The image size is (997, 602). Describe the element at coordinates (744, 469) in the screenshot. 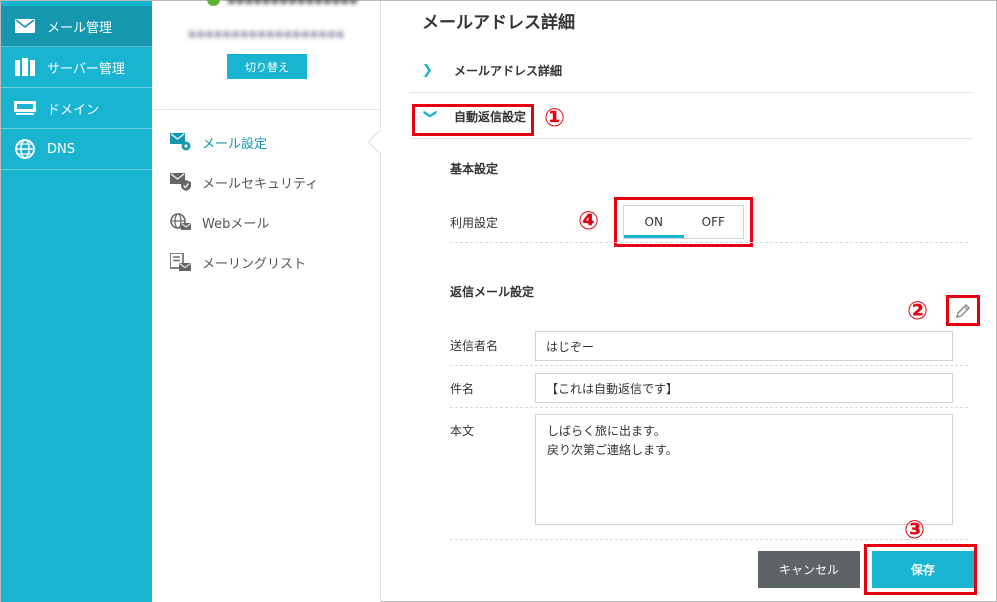

I see `body-textarea: しばらく旅に出ます。 戻り次第ご連絡します。` at that location.